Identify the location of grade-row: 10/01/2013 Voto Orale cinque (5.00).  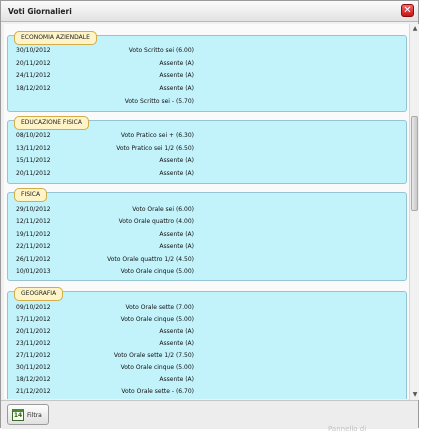
(207, 272).